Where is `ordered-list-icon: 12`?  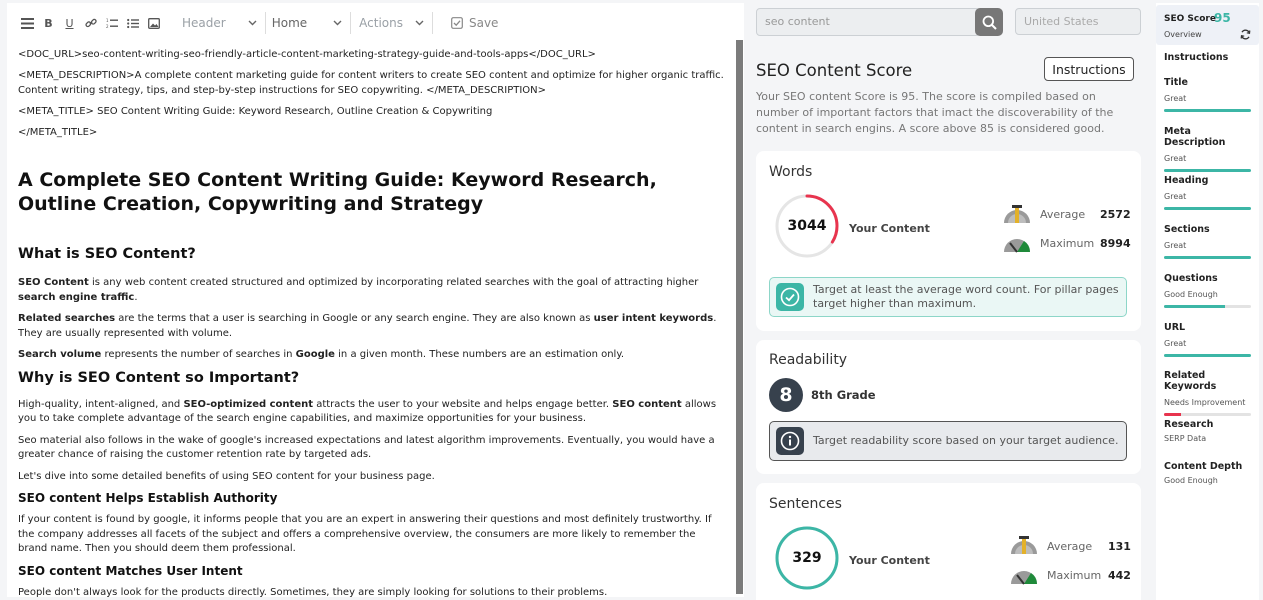
ordered-list-icon: 12 is located at coordinates (111, 23).